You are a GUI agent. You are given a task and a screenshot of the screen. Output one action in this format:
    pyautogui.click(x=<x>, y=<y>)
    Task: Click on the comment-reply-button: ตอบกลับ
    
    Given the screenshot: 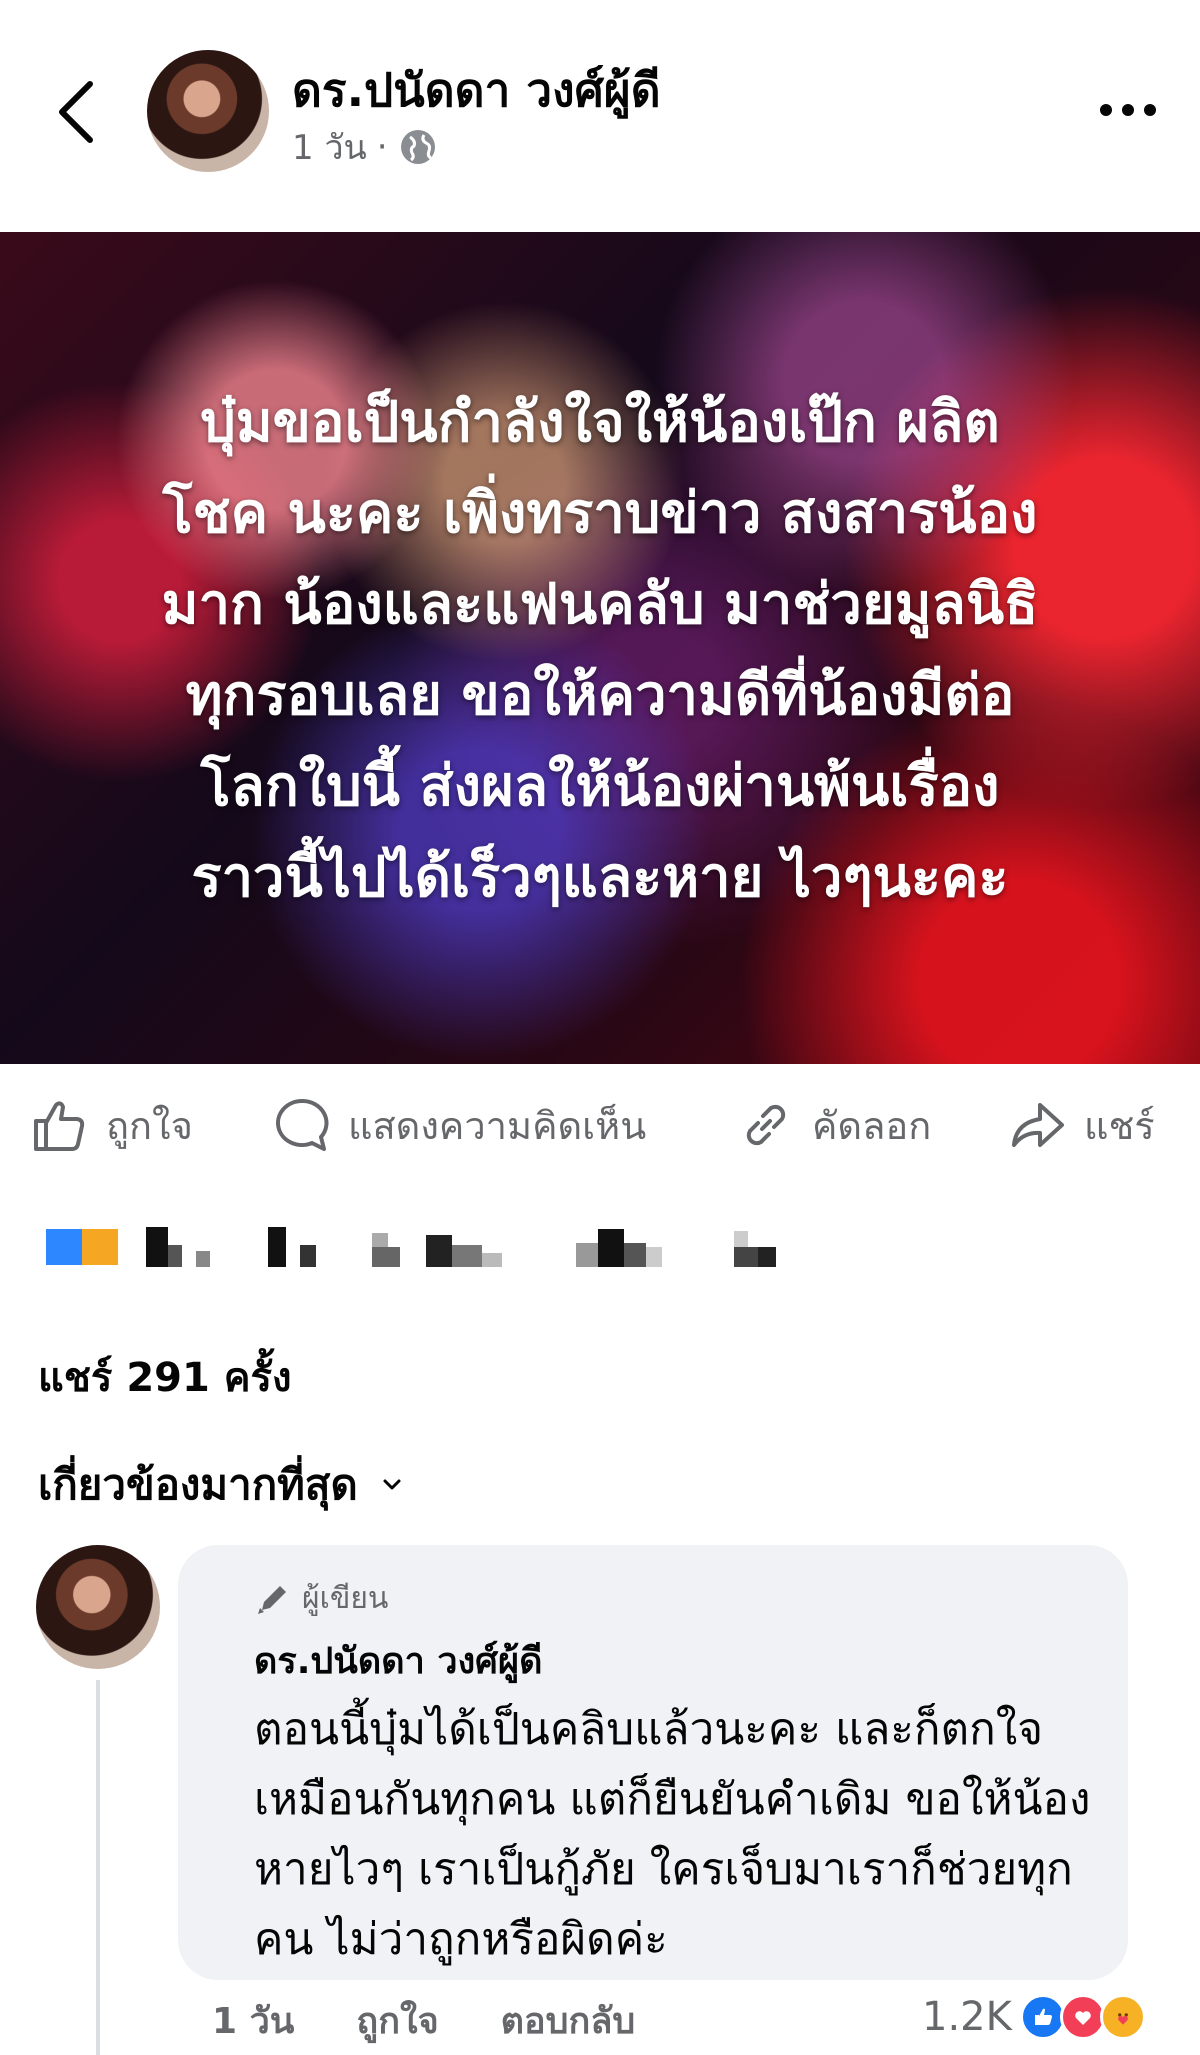 What is the action you would take?
    pyautogui.click(x=568, y=2017)
    